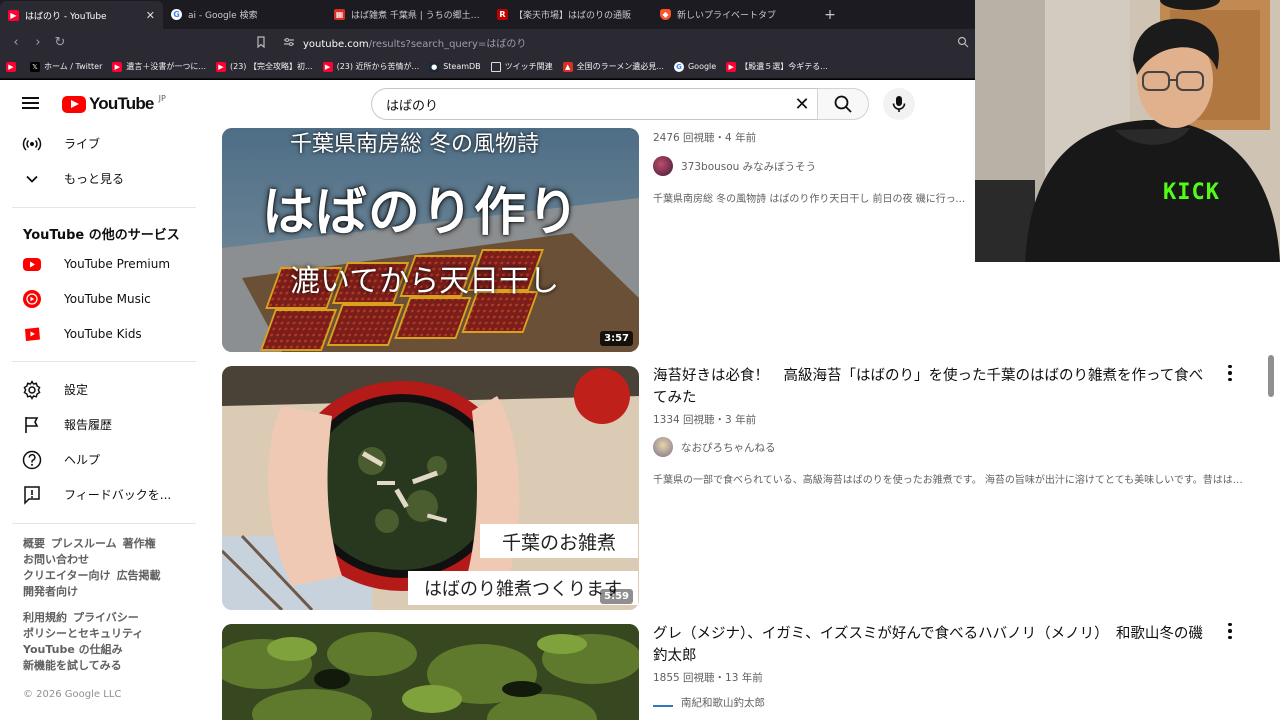 This screenshot has width=1280, height=720. I want to click on video-thumbnail: 千葉のお雑煮 はばのり雑煮つくります 5:59, so click(430, 488).